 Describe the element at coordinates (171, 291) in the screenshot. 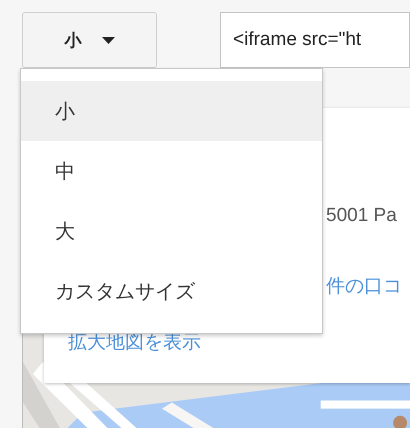

I see `menu-item: カスタムサイズ` at that location.